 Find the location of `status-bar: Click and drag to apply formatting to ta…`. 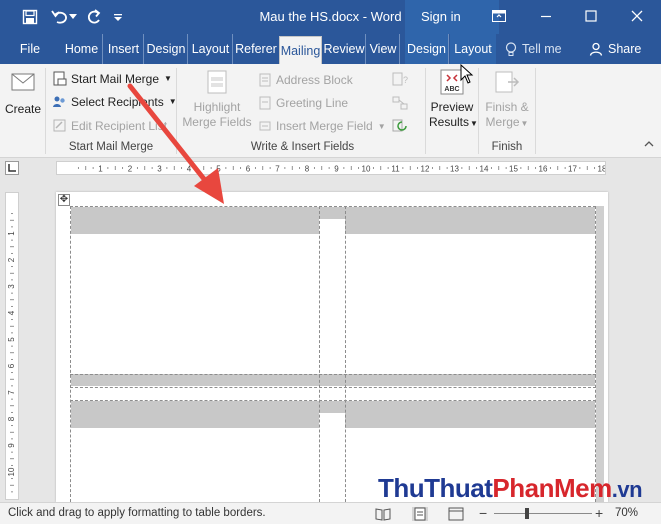

status-bar: Click and drag to apply formatting to ta… is located at coordinates (330, 513).